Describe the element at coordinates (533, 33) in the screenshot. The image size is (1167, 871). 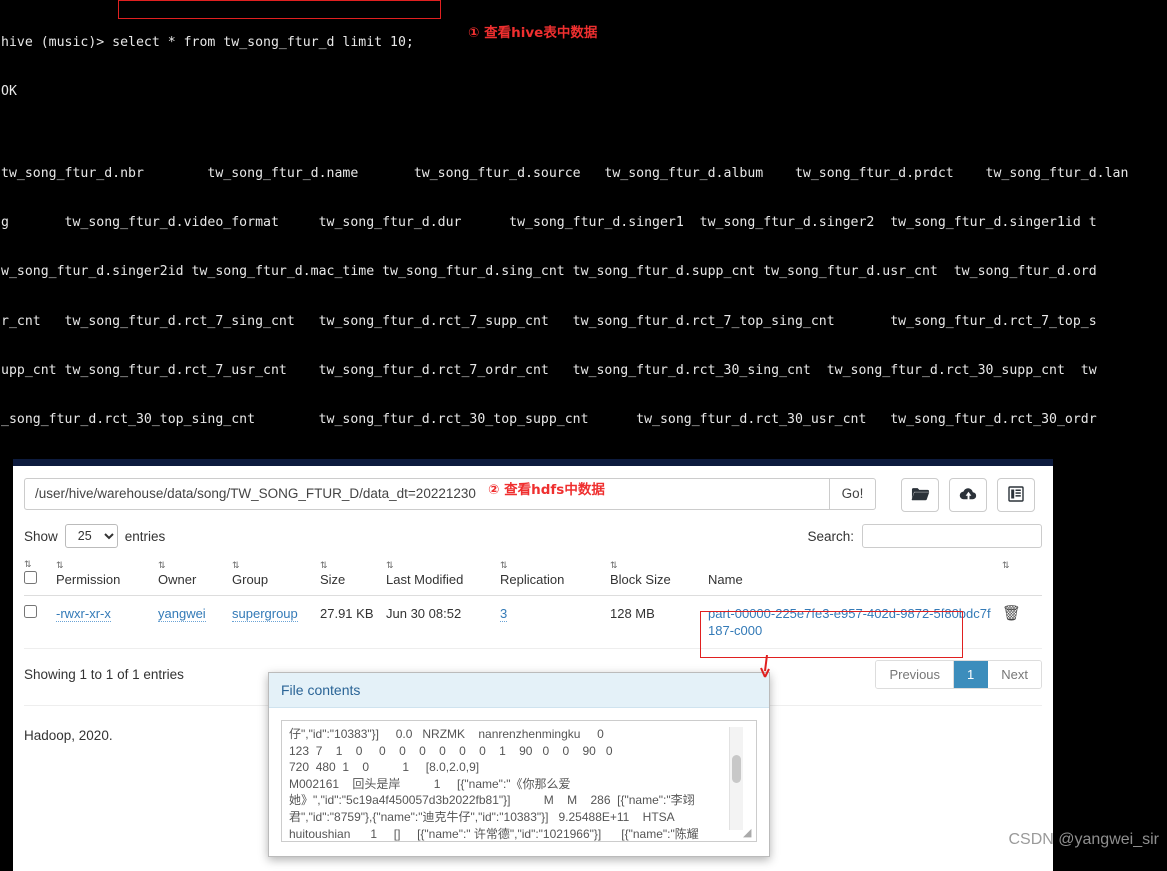
I see `annotation-1-label: ① 查看hive表中数据` at that location.